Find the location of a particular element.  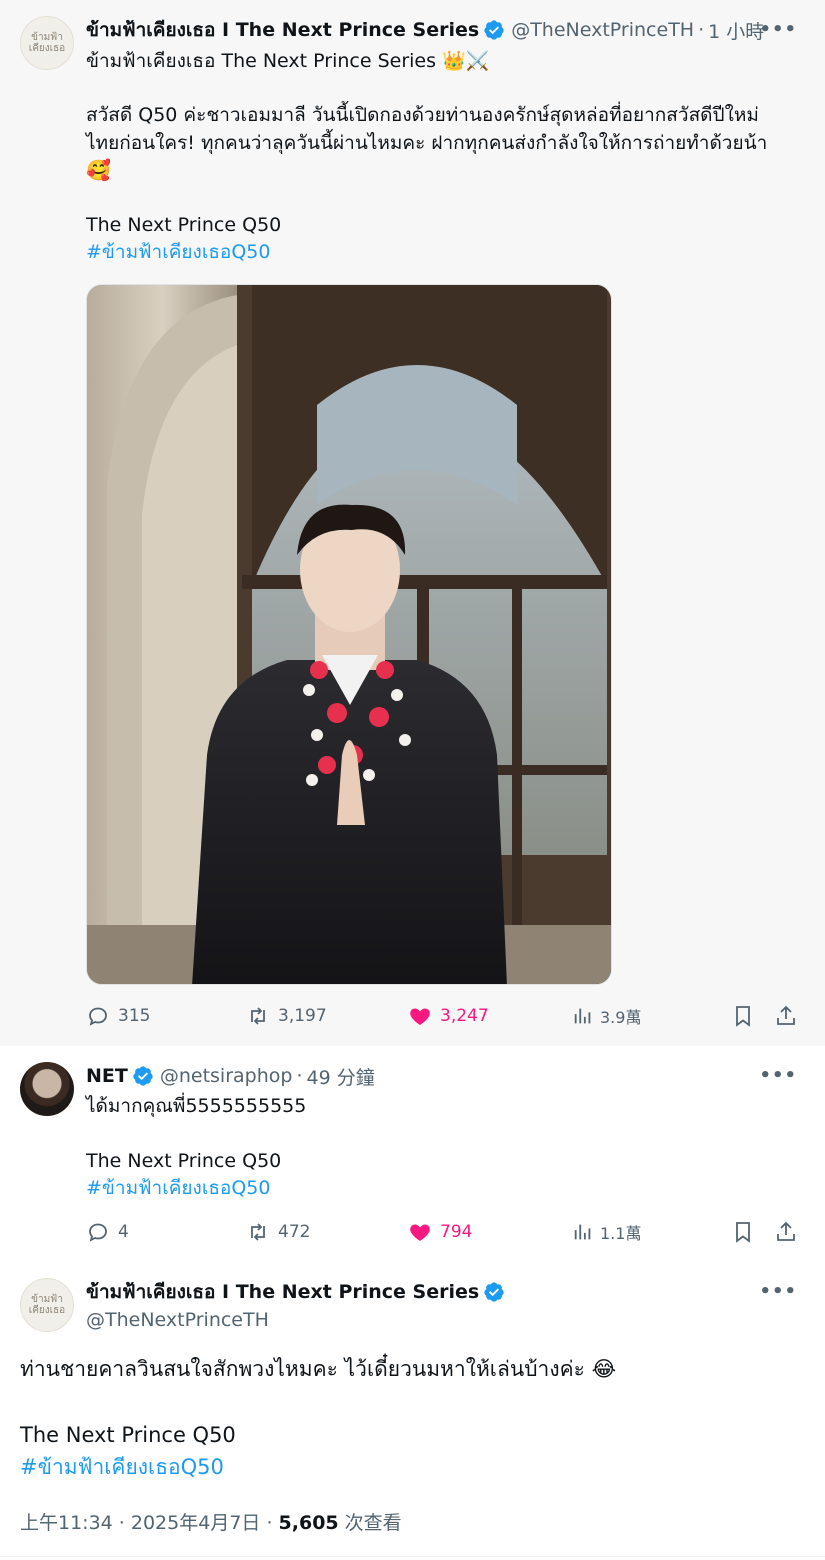

like-button: 794 is located at coordinates (440, 1232).